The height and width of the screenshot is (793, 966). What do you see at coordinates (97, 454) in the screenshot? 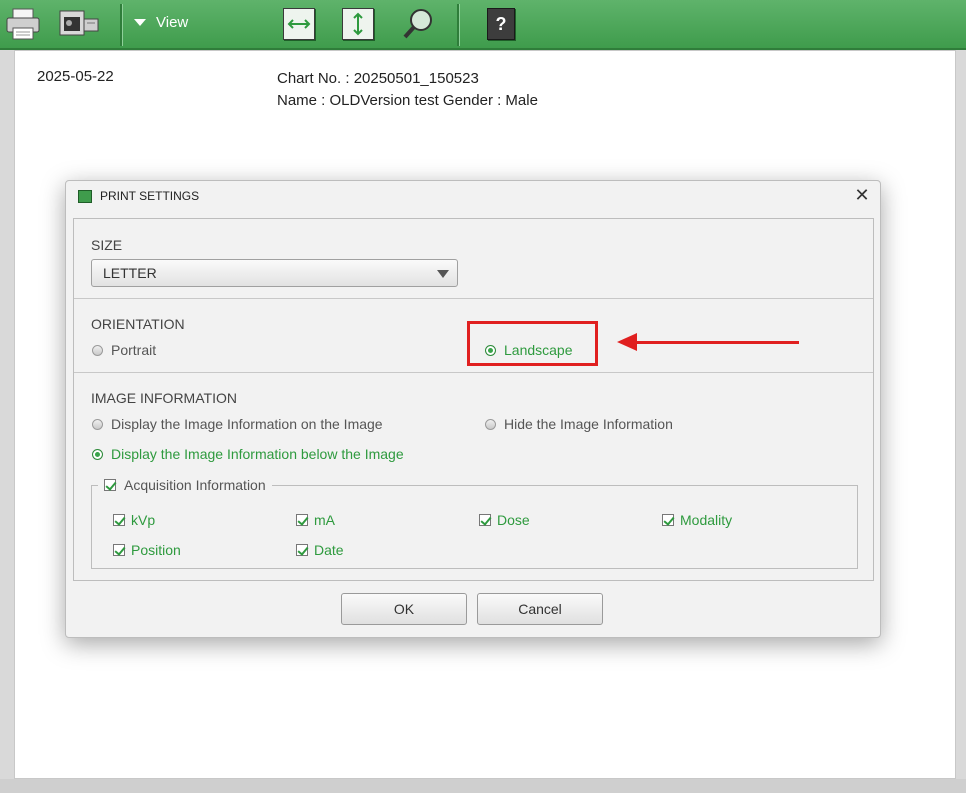
I see `radio-selected-icon` at bounding box center [97, 454].